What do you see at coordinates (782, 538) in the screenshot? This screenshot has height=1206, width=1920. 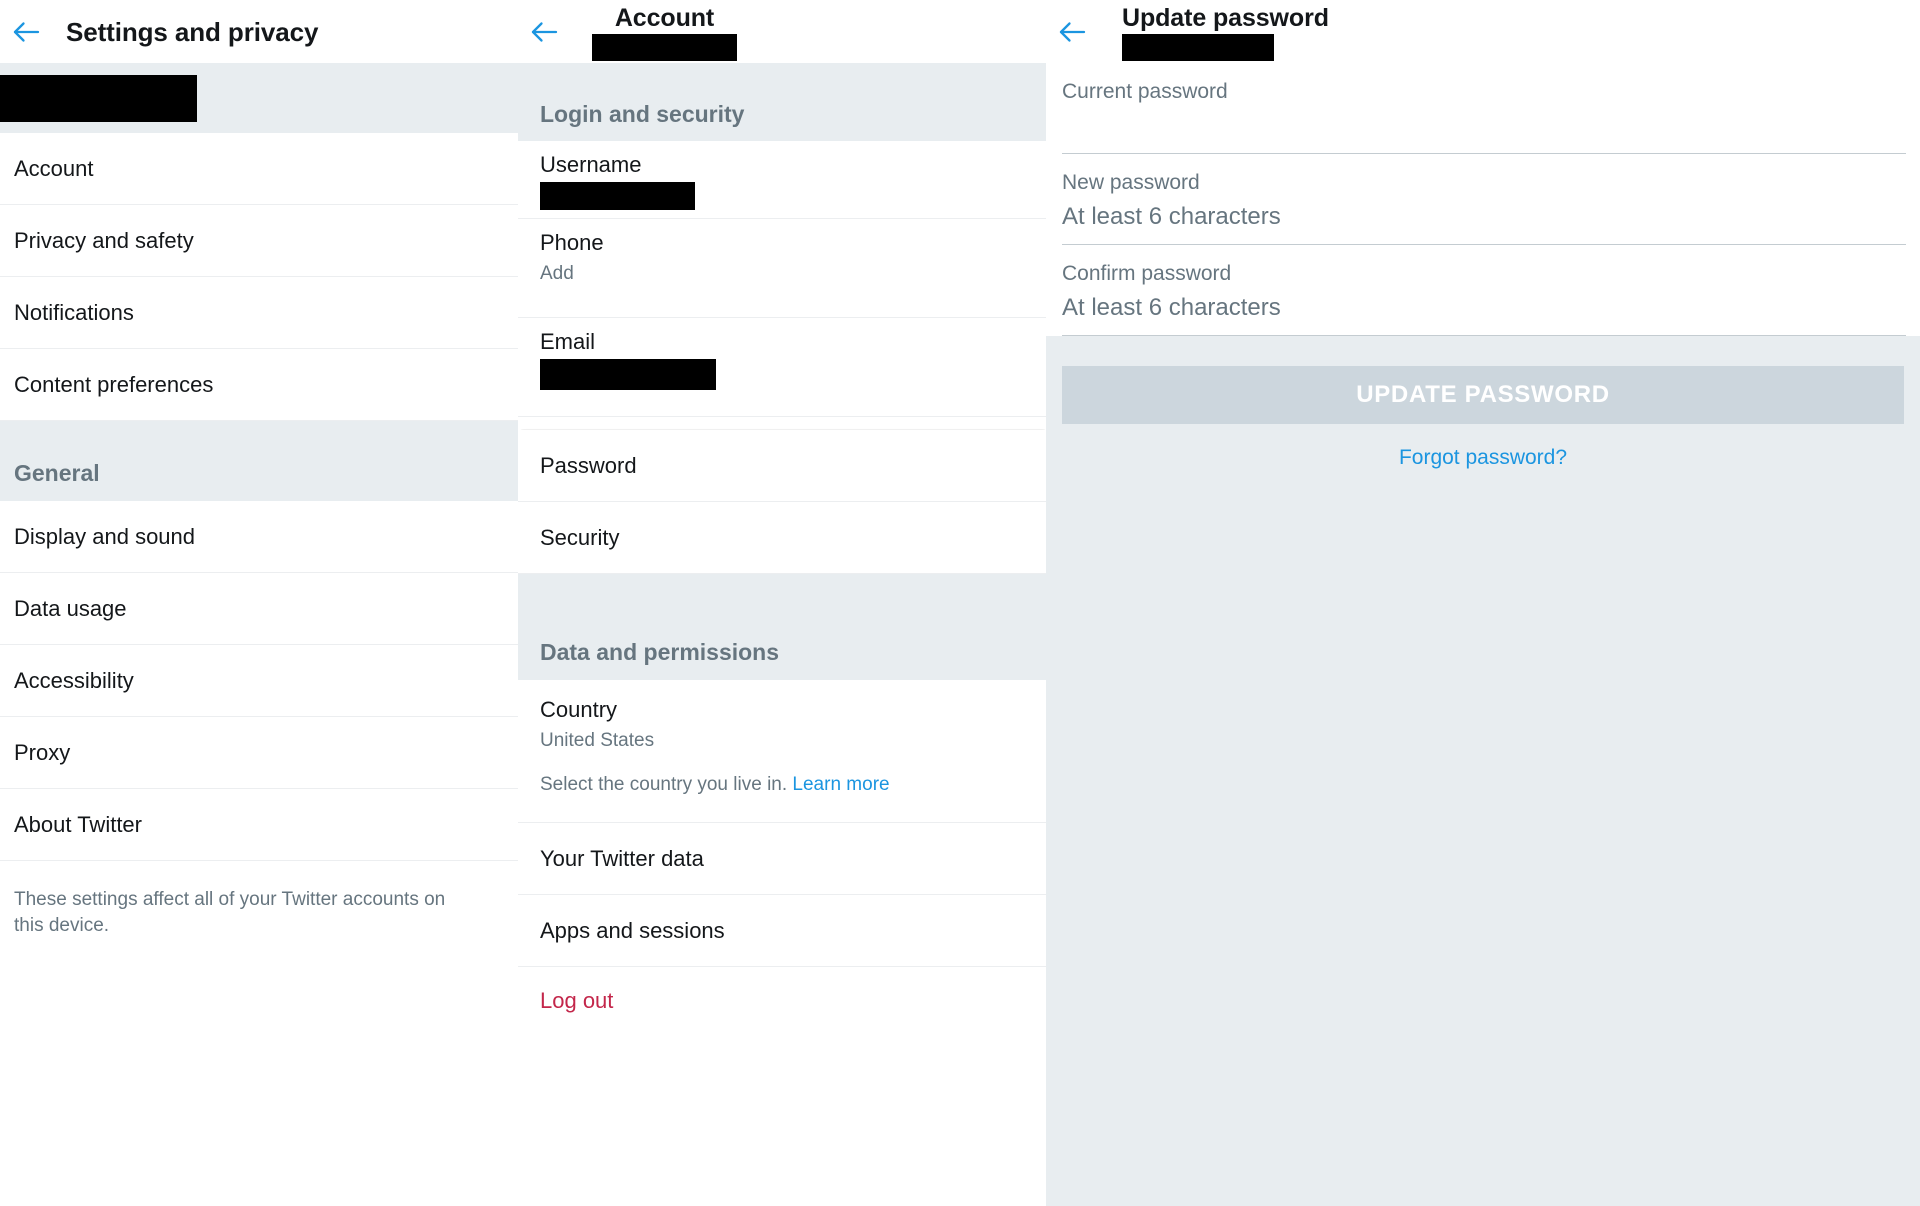 I see `account-row-security: Security` at bounding box center [782, 538].